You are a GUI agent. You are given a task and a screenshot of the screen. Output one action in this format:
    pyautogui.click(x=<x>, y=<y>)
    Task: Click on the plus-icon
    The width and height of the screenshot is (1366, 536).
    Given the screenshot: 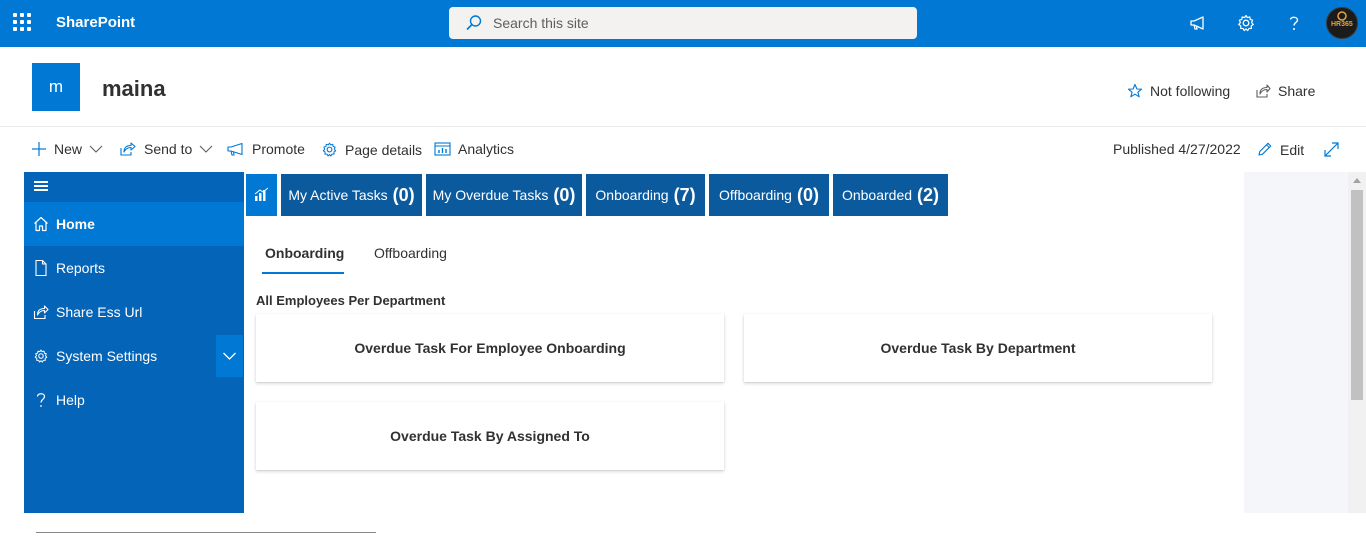 What is the action you would take?
    pyautogui.click(x=39, y=149)
    